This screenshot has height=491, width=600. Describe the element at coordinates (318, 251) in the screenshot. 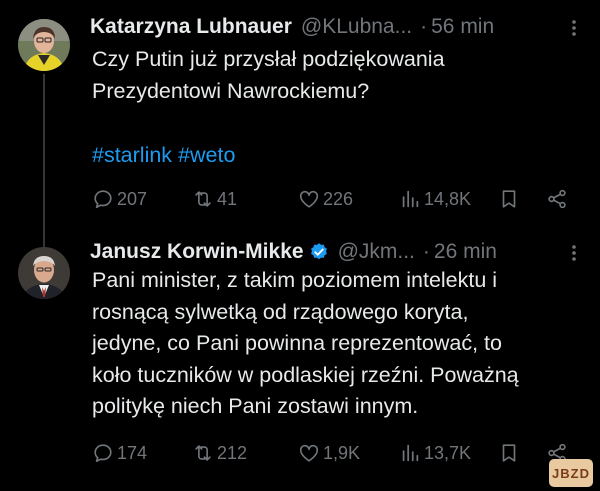

I see `verified-badge-icon` at that location.